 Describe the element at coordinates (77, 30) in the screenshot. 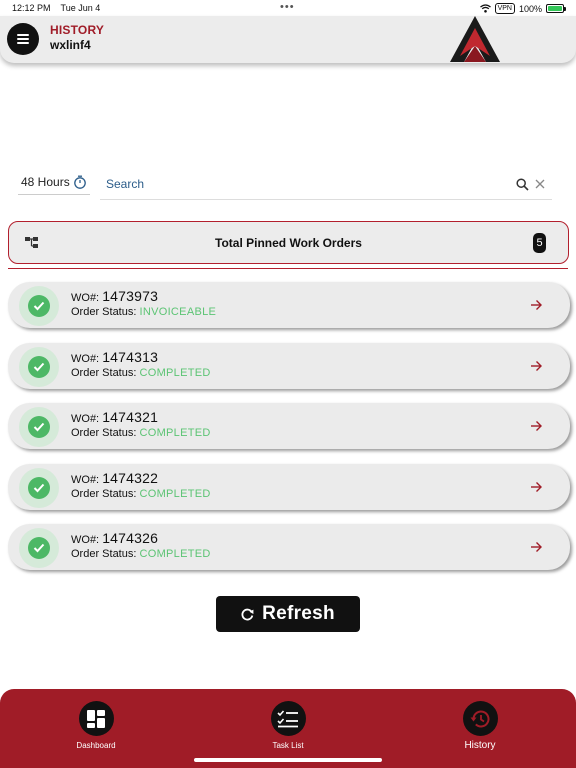

I see `page-title: HISTORY` at that location.